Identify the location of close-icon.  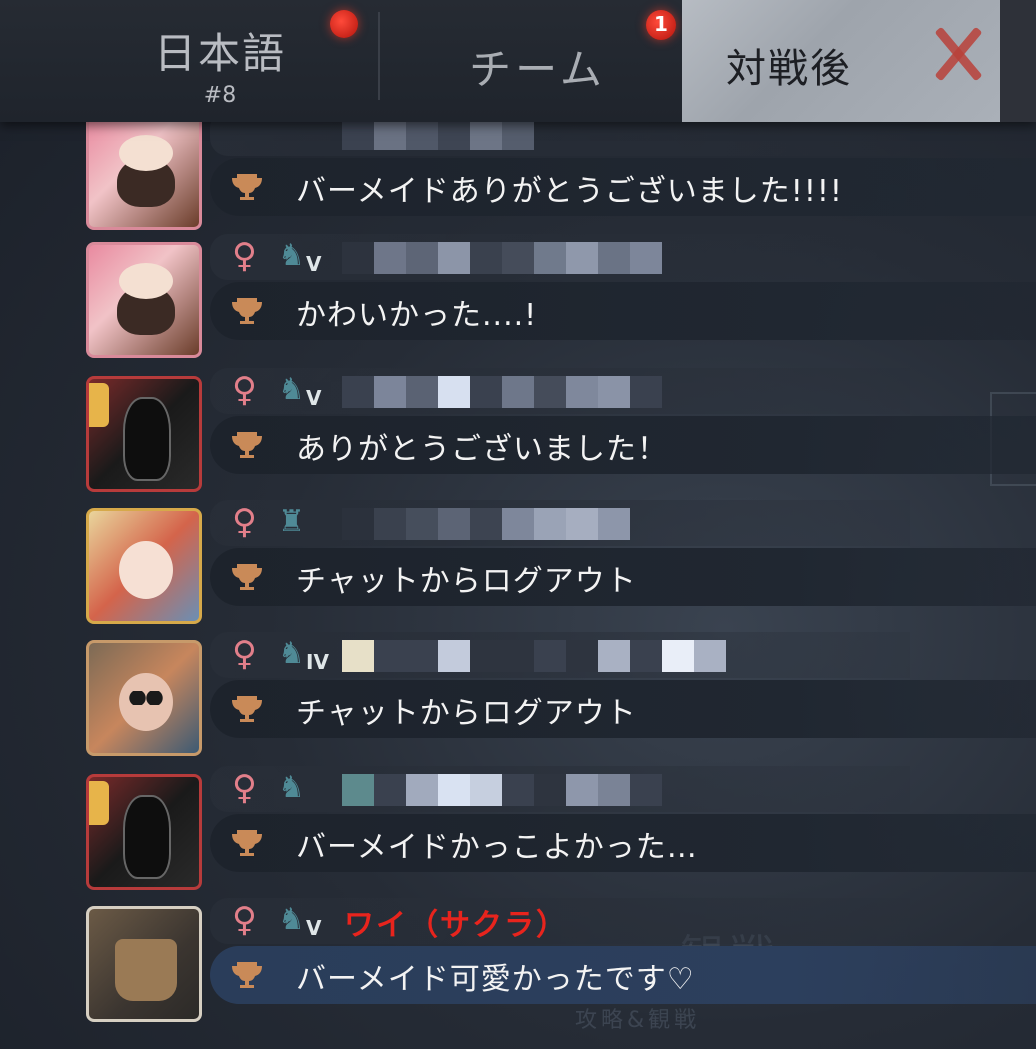
(958, 54).